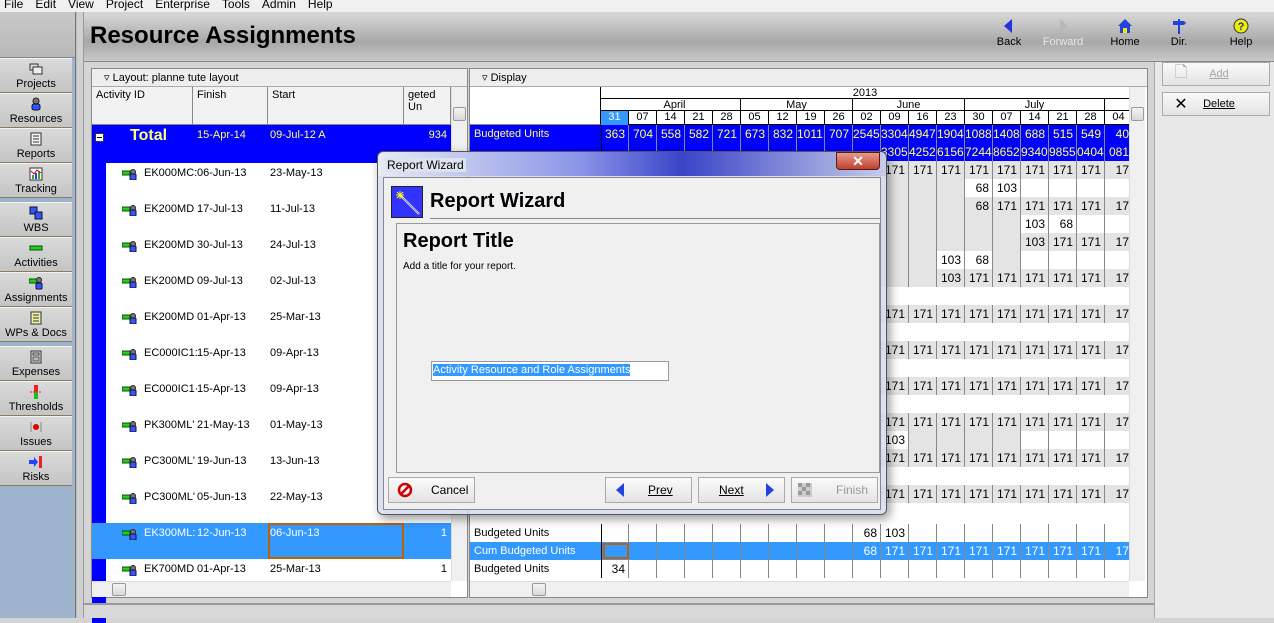  What do you see at coordinates (799, 589) in the screenshot?
I see `right-horizontal-scrollbar` at bounding box center [799, 589].